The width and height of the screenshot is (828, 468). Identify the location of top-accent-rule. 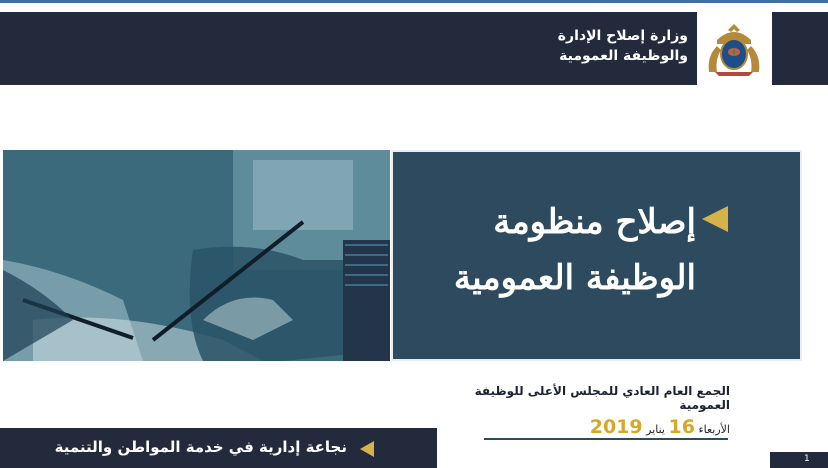
(414, 1).